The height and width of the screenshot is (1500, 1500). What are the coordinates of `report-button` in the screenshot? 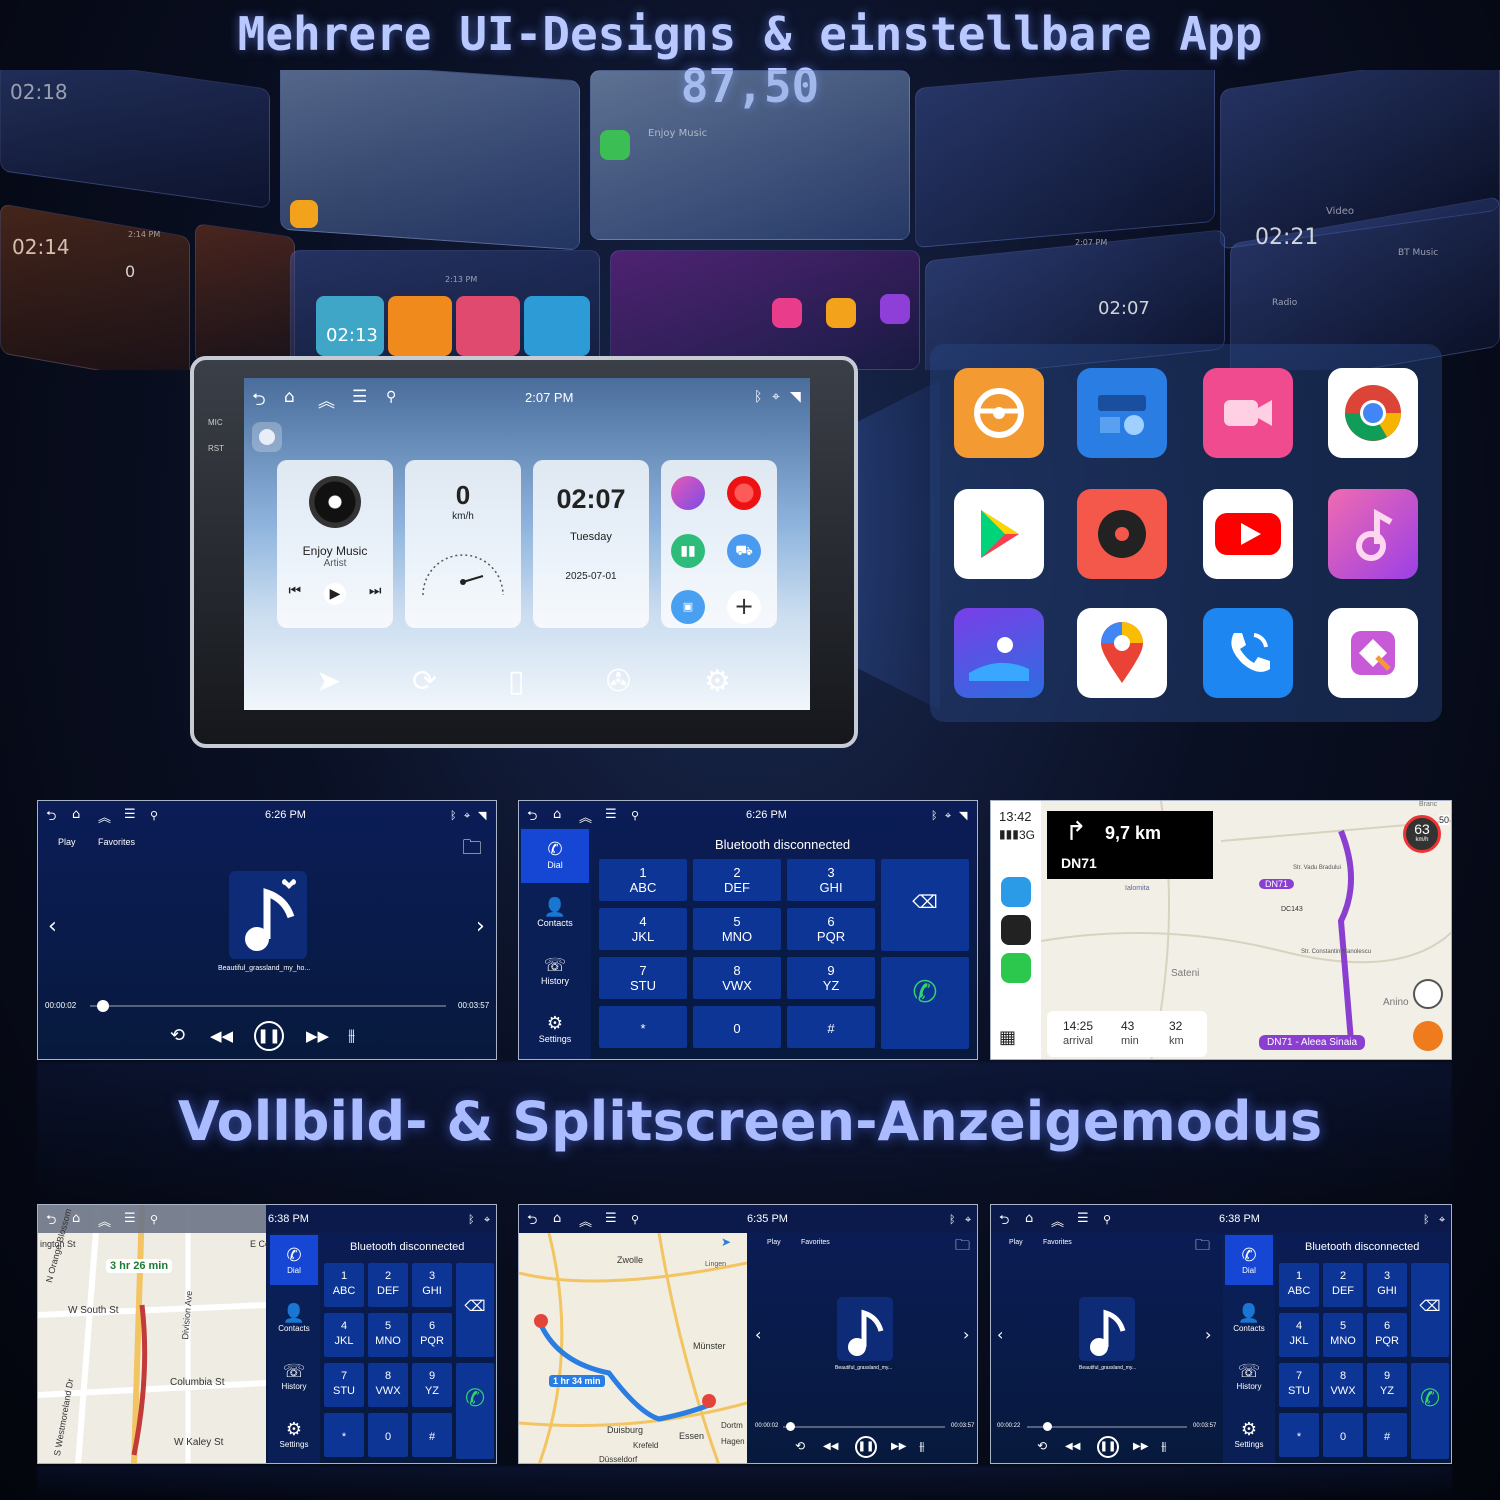 It's located at (1428, 1036).